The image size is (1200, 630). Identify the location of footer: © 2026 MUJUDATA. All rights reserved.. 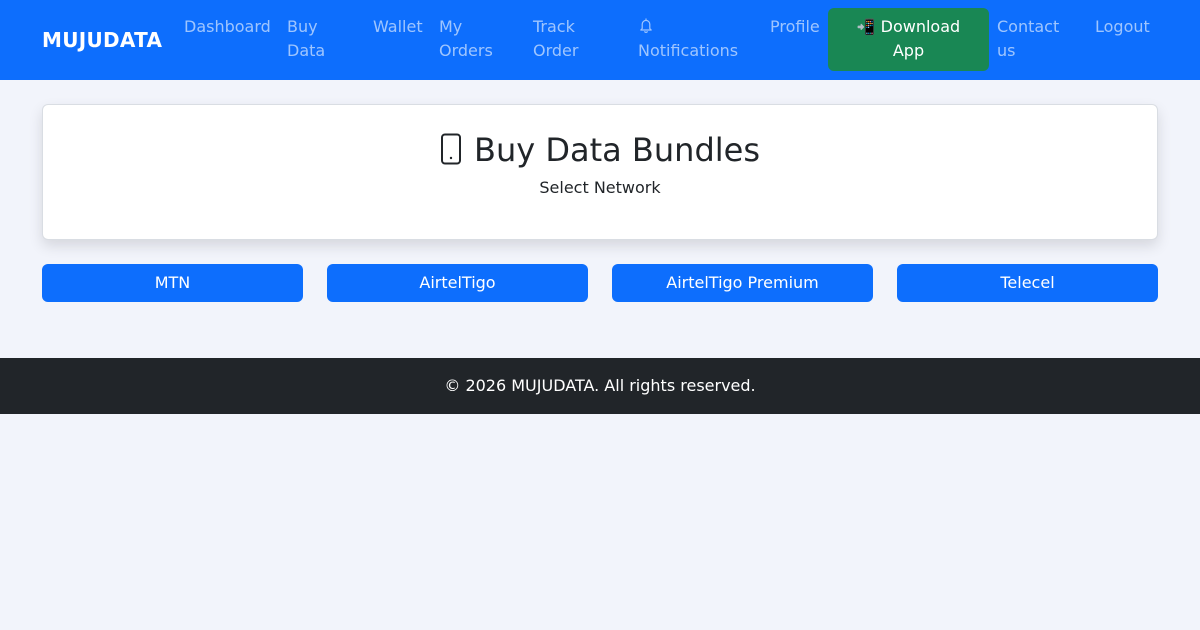
(600, 386).